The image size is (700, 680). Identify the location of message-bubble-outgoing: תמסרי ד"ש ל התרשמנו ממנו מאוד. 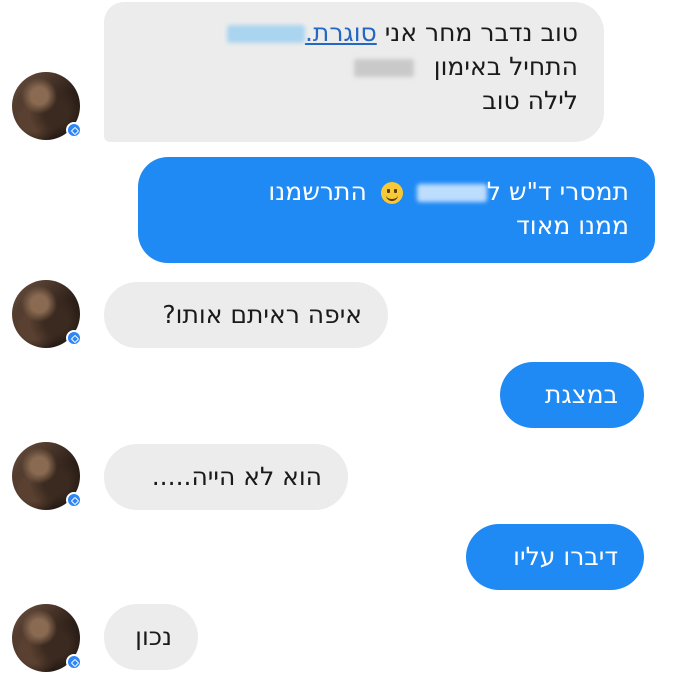
(396, 210).